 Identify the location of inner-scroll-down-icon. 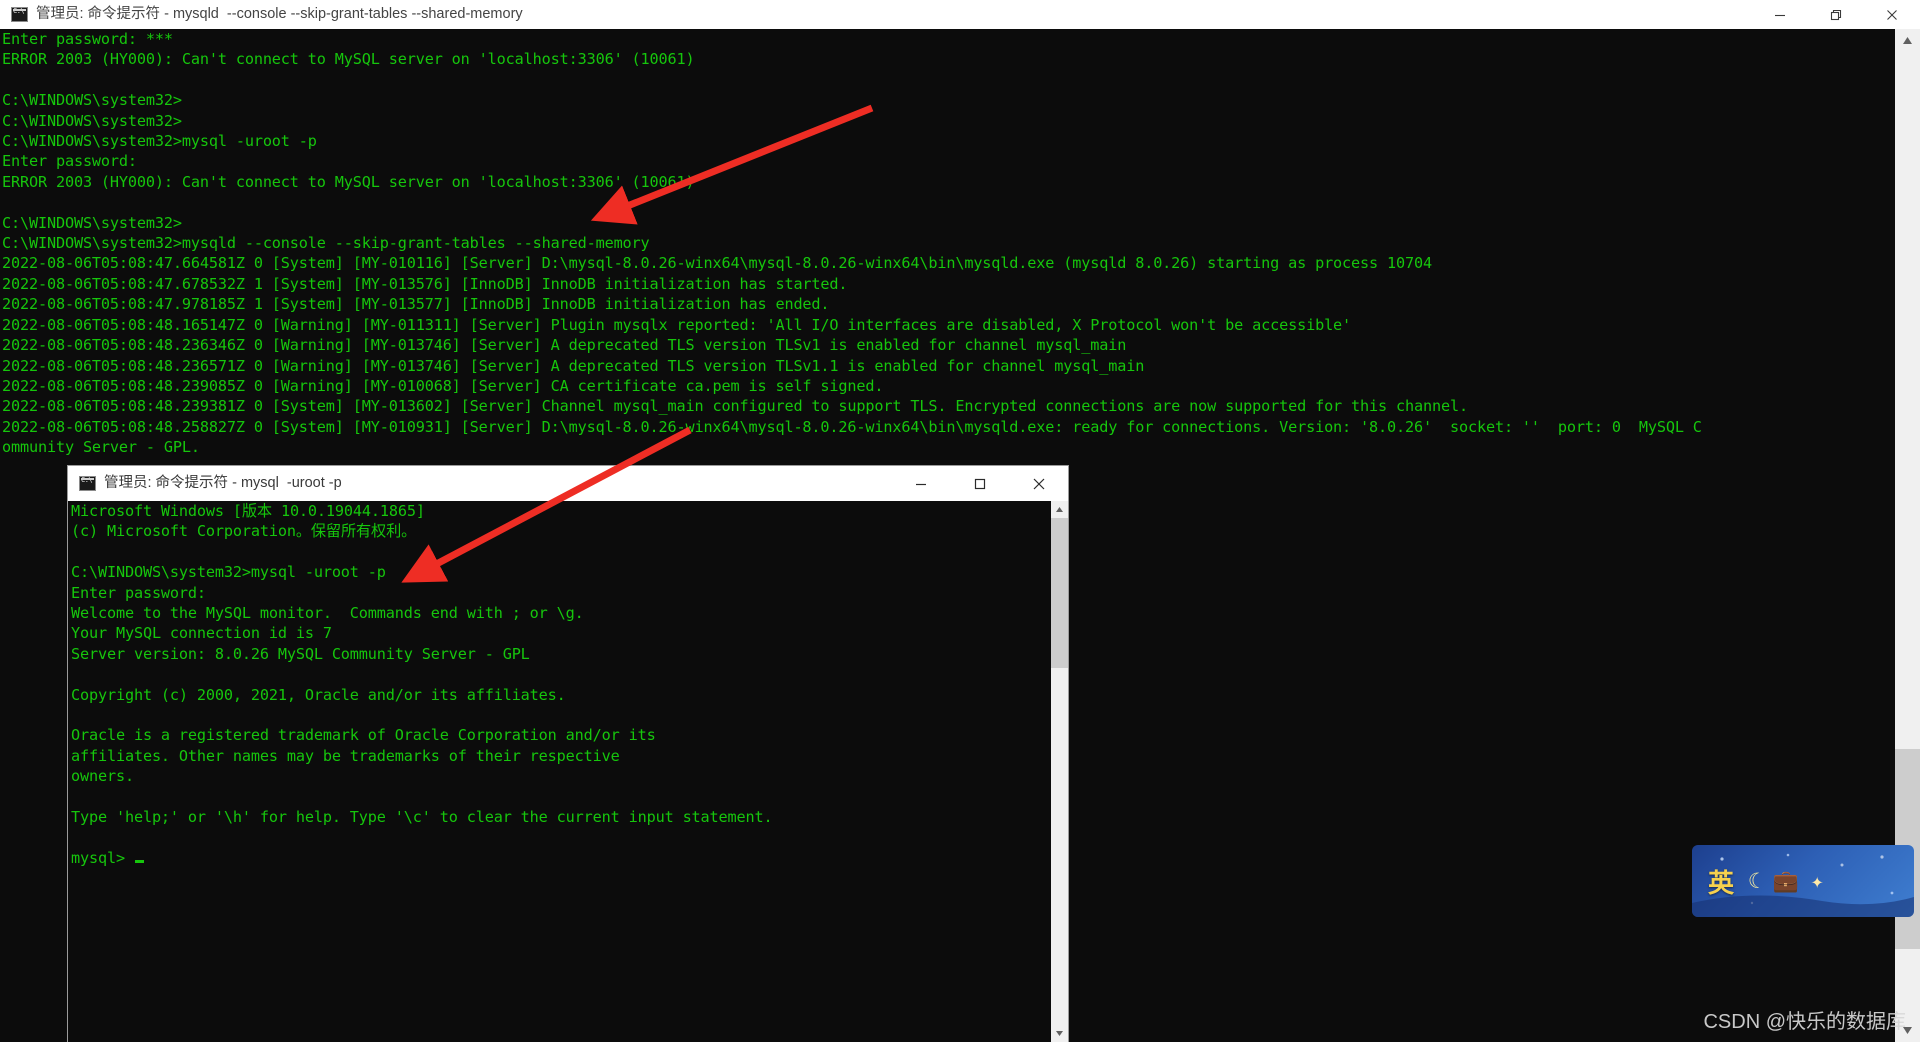
(1059, 1033).